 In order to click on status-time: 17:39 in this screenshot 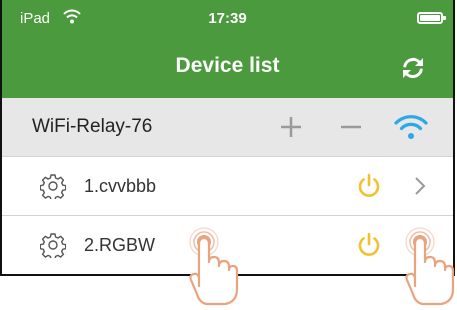, I will do `click(227, 18)`.